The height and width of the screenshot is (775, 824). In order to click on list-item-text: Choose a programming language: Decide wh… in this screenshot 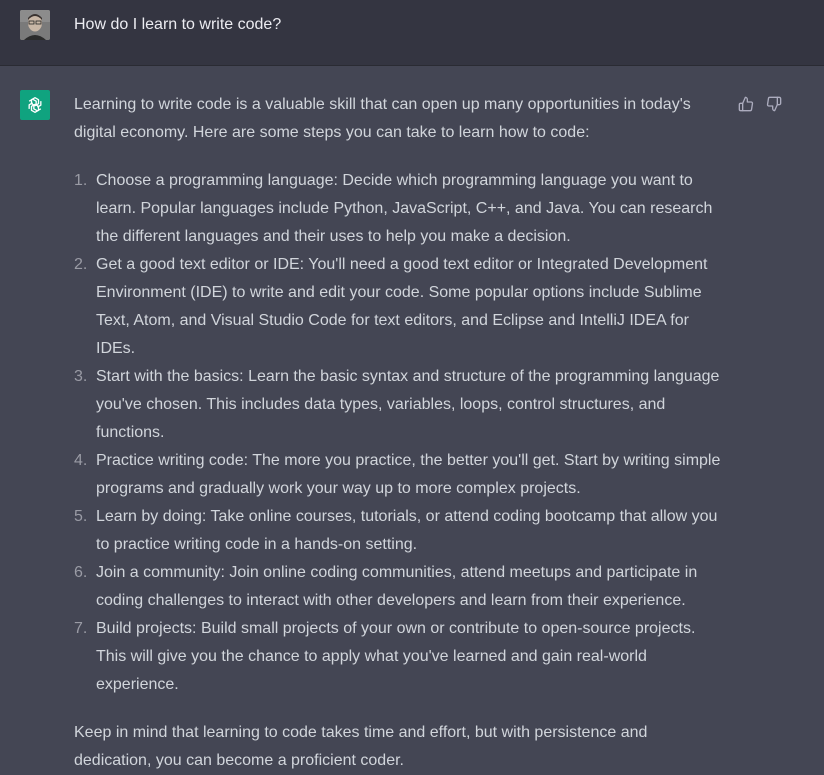, I will do `click(404, 208)`.